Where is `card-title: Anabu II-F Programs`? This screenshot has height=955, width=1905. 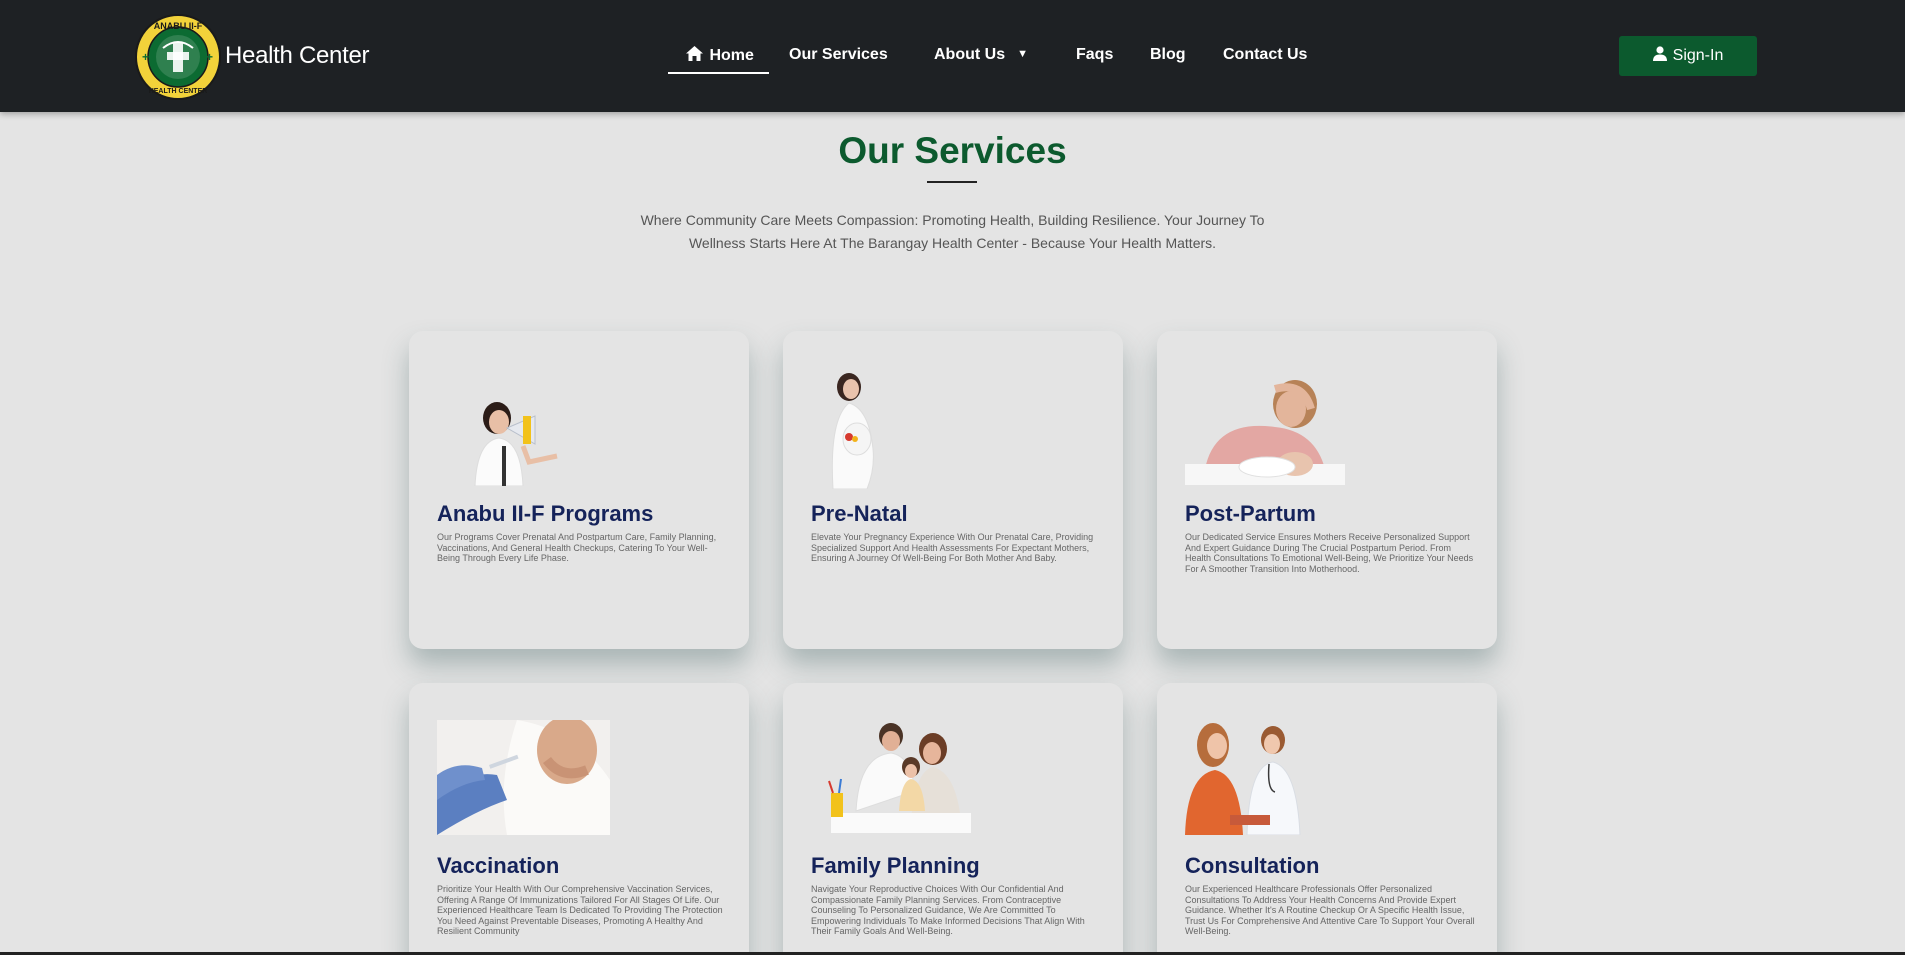
card-title: Anabu II-F Programs is located at coordinates (545, 513).